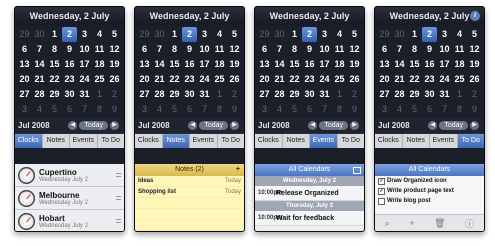 This screenshot has height=246, width=495. What do you see at coordinates (84, 79) in the screenshot?
I see `calendar-day: 24` at bounding box center [84, 79].